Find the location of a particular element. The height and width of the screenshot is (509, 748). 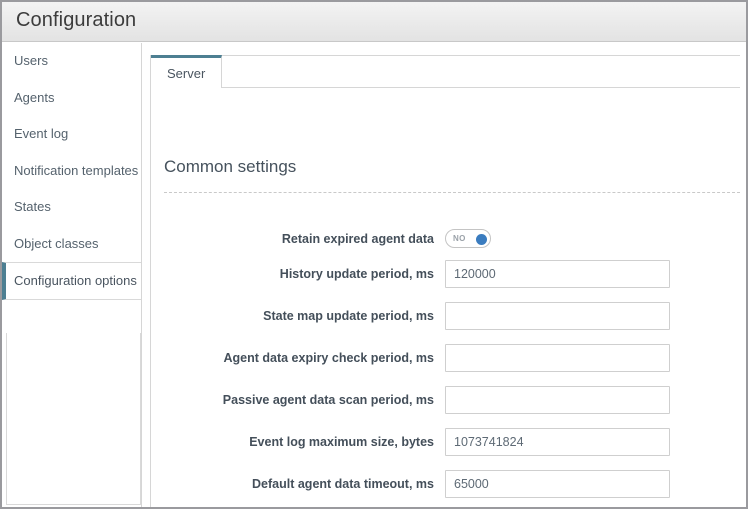

default-agent-data-timeout-input is located at coordinates (557, 484).